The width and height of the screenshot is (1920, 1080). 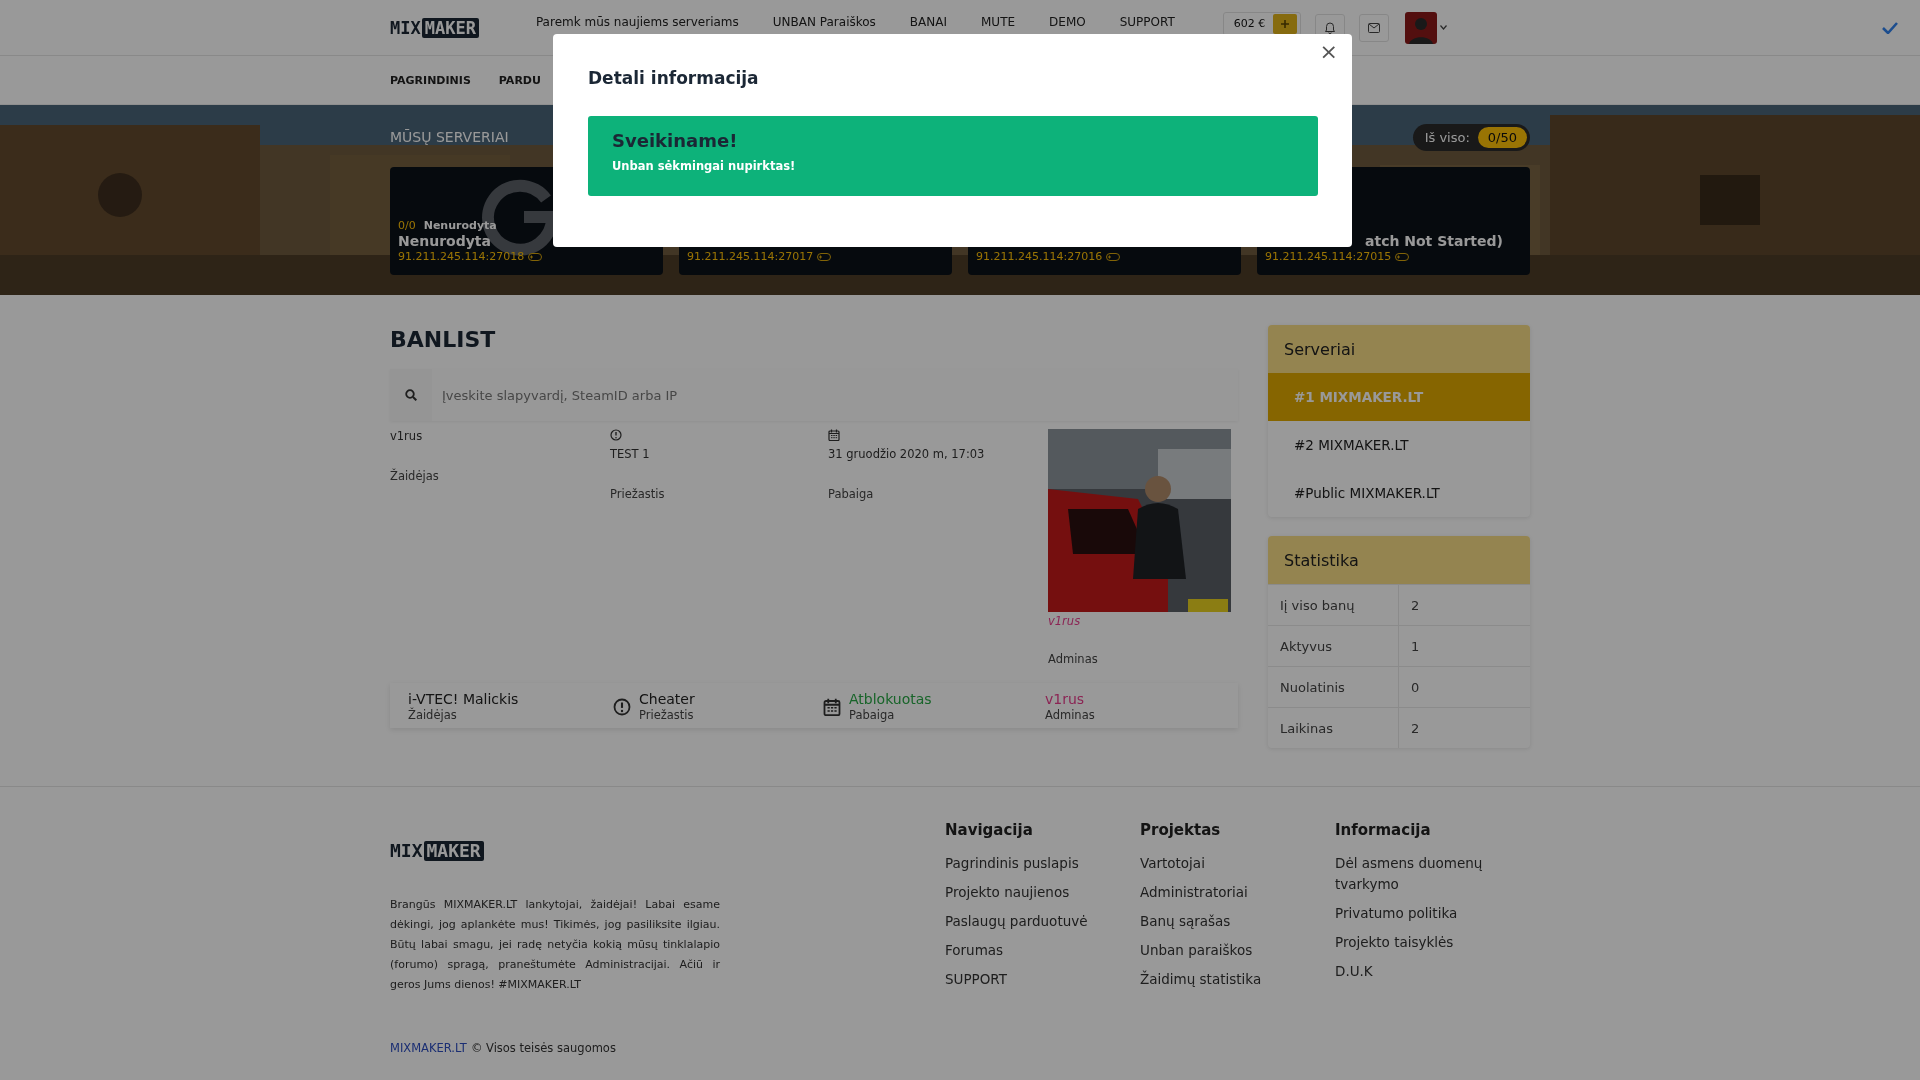 What do you see at coordinates (1039, 256) in the screenshot?
I see `server-address: 91.211.245.114:27016` at bounding box center [1039, 256].